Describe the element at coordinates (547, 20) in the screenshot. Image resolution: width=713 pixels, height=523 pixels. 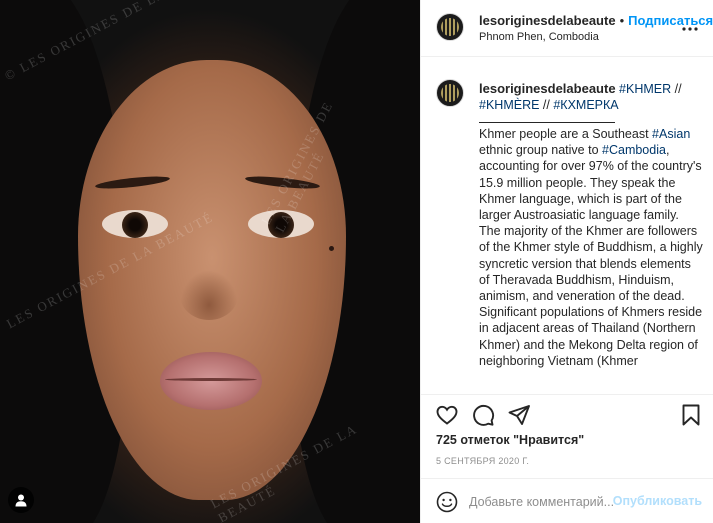
I see `header-username: lesoriginesdelabeaute` at that location.